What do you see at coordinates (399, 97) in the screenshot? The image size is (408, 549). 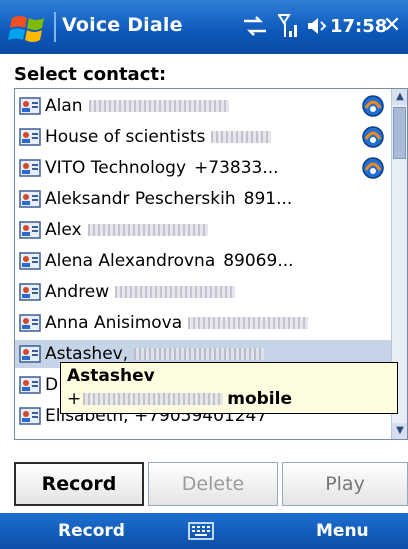 I see `scroll-up-arrow-icon: ▲` at bounding box center [399, 97].